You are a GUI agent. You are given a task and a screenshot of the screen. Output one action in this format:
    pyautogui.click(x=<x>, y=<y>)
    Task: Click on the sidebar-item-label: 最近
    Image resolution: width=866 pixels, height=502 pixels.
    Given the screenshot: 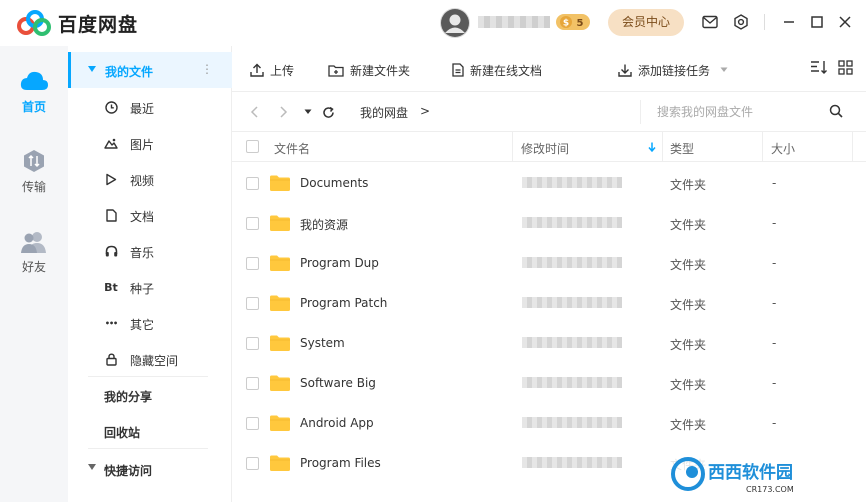 What is the action you would take?
    pyautogui.click(x=142, y=109)
    